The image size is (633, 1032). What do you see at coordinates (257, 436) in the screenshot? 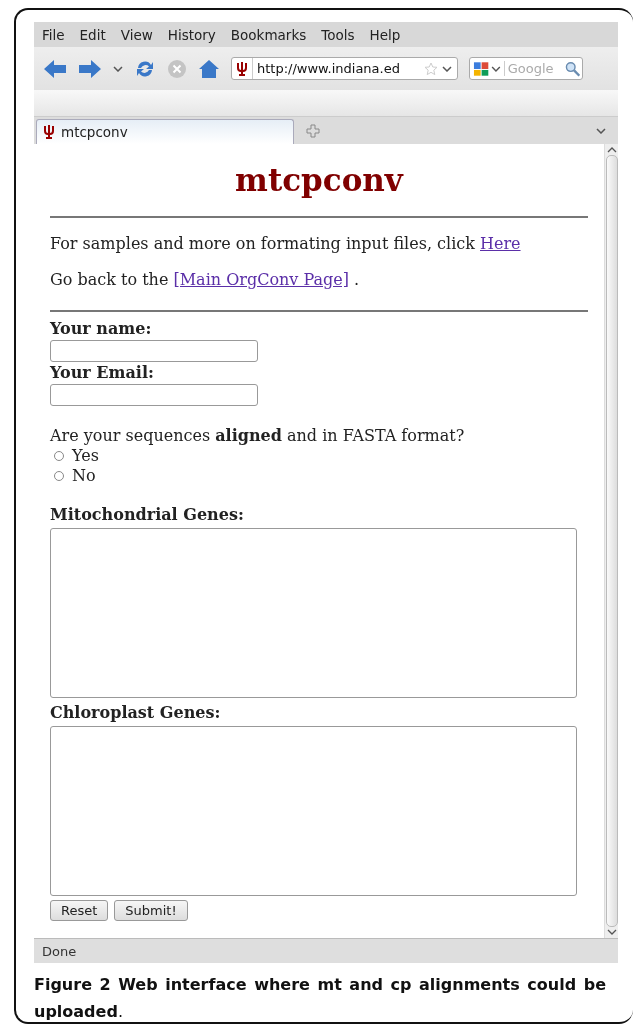
I see `question-text: Are your sequences aligned and in FASTA format?` at bounding box center [257, 436].